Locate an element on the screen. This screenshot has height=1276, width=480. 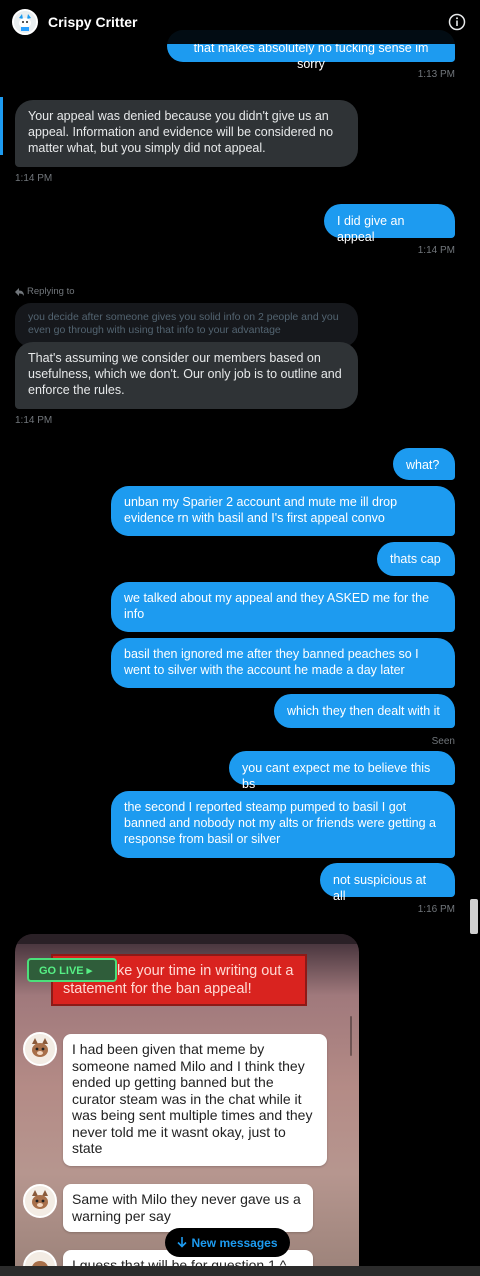
message-text: I did give an appeal is located at coordinates (371, 229).